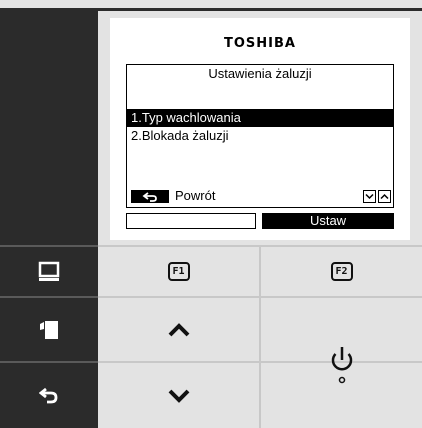  Describe the element at coordinates (369, 196) in the screenshot. I see `chevron-down-small-icon` at that location.